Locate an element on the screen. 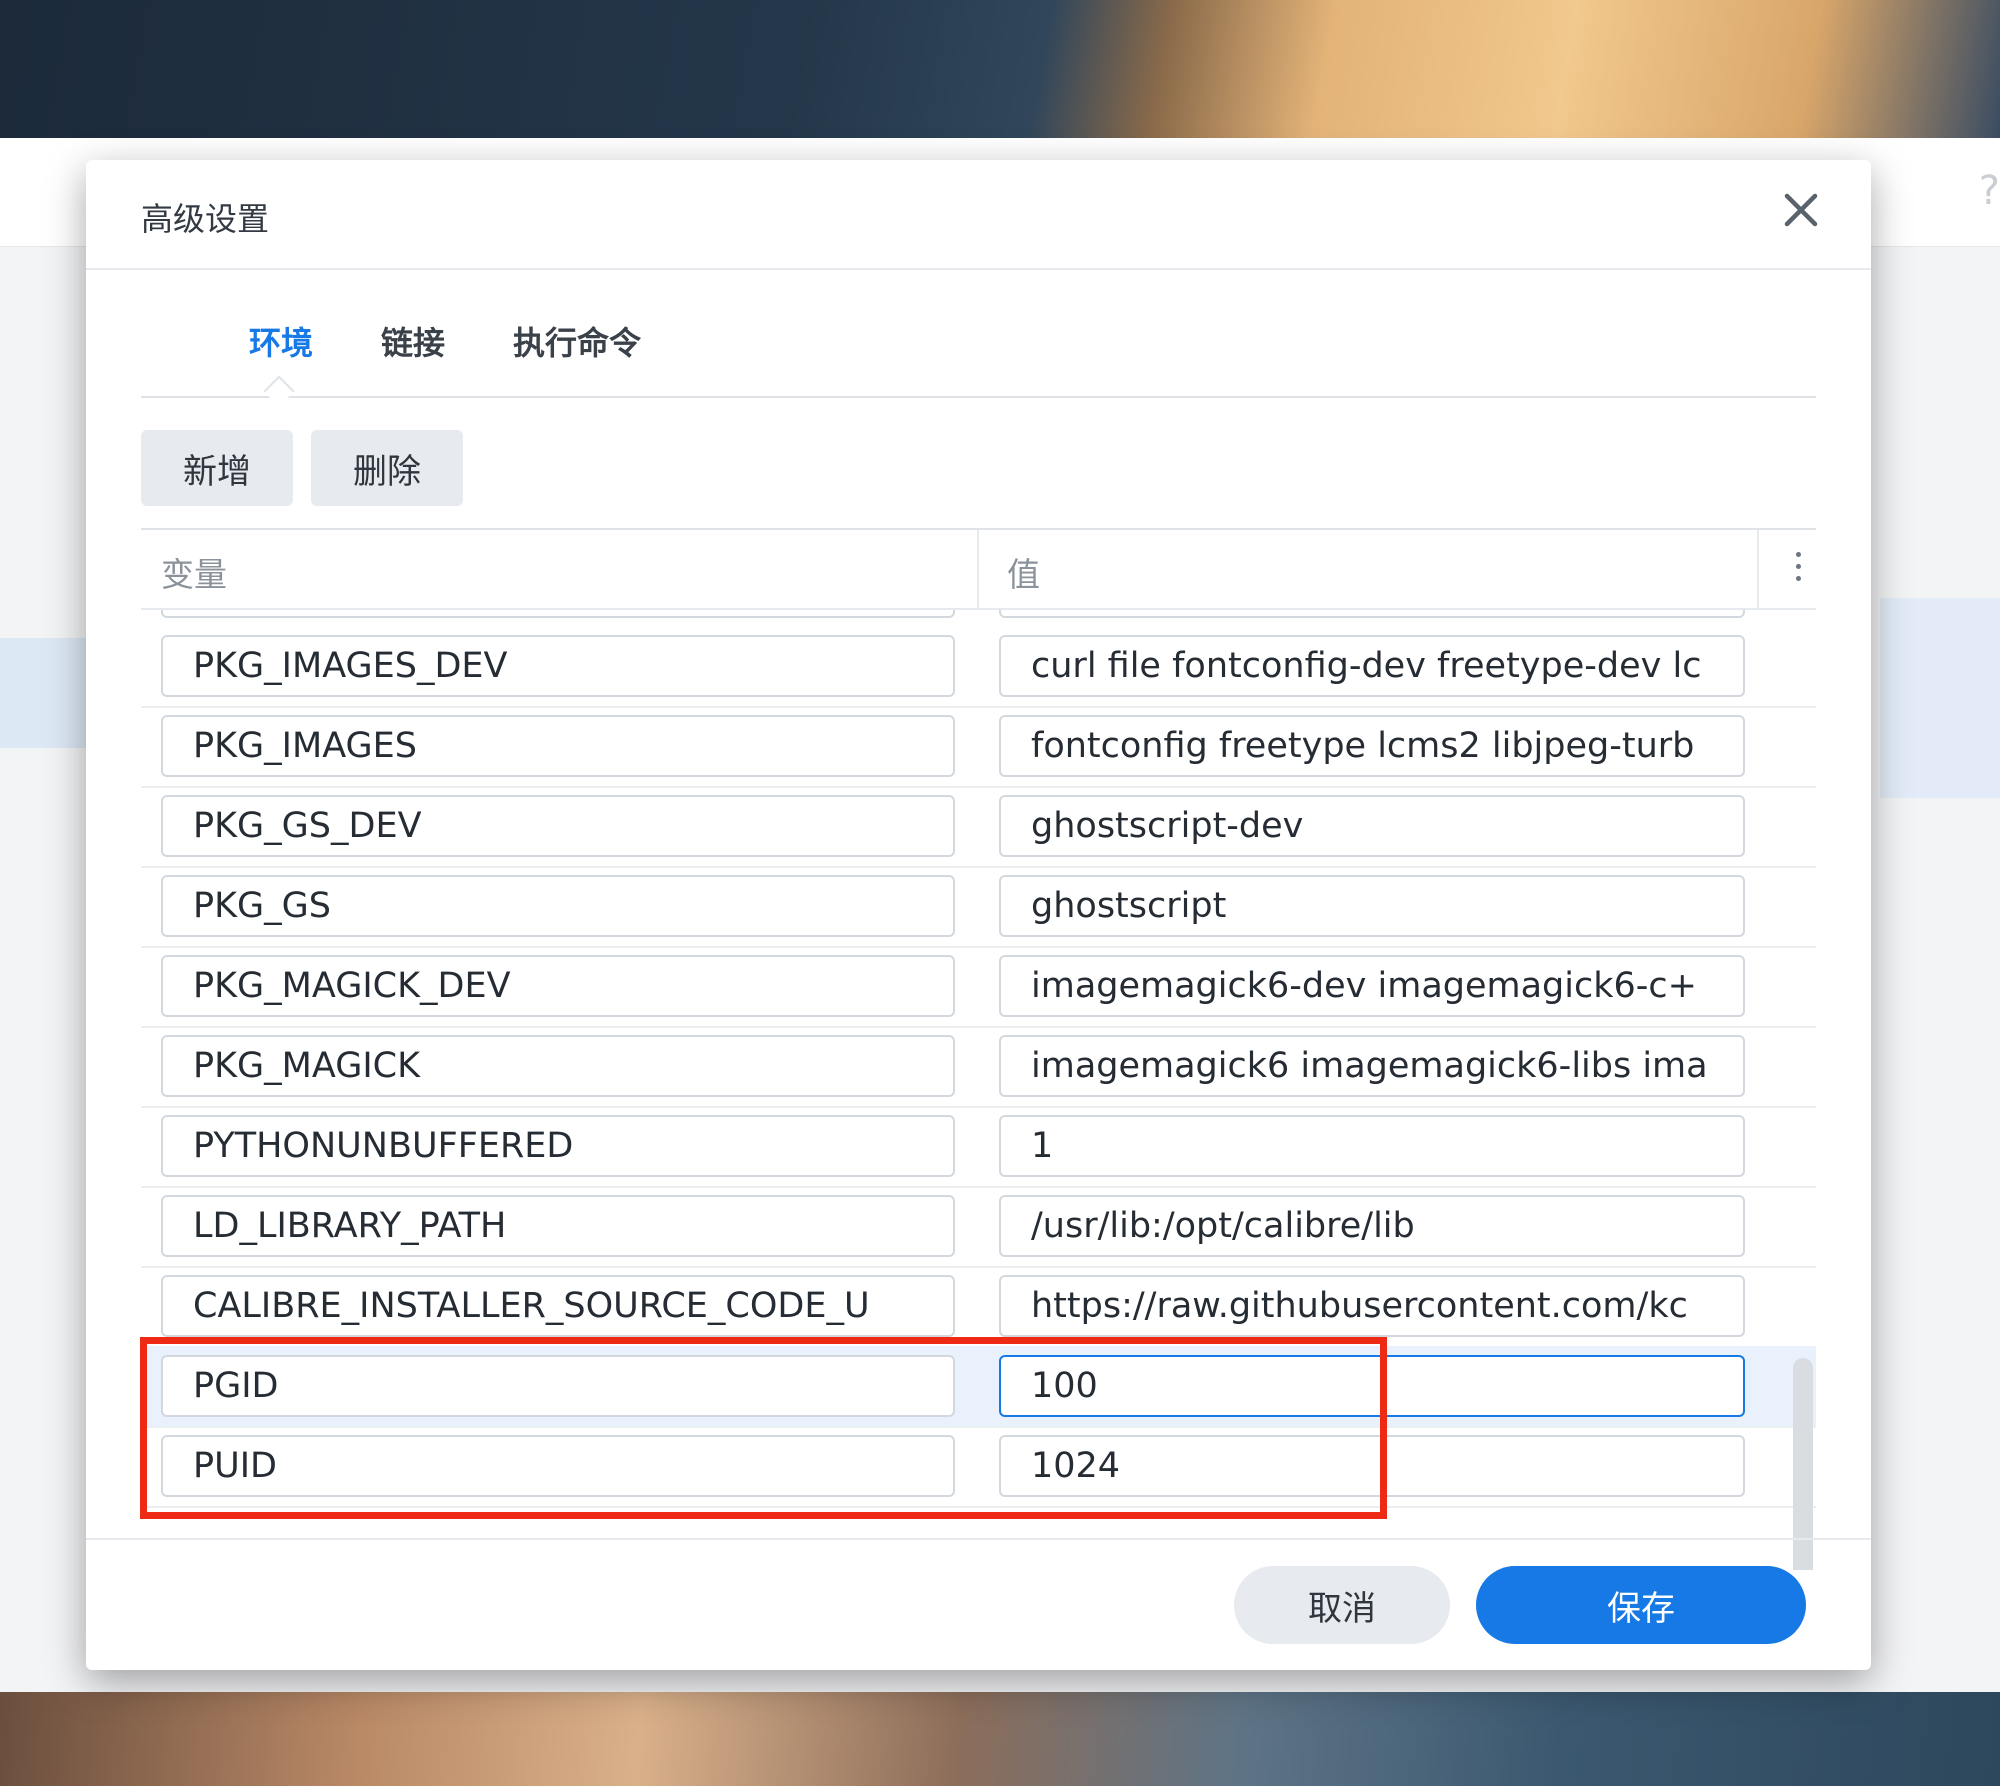  value-input: /usr/lib:/opt/calibre/lib is located at coordinates (1372, 1226).